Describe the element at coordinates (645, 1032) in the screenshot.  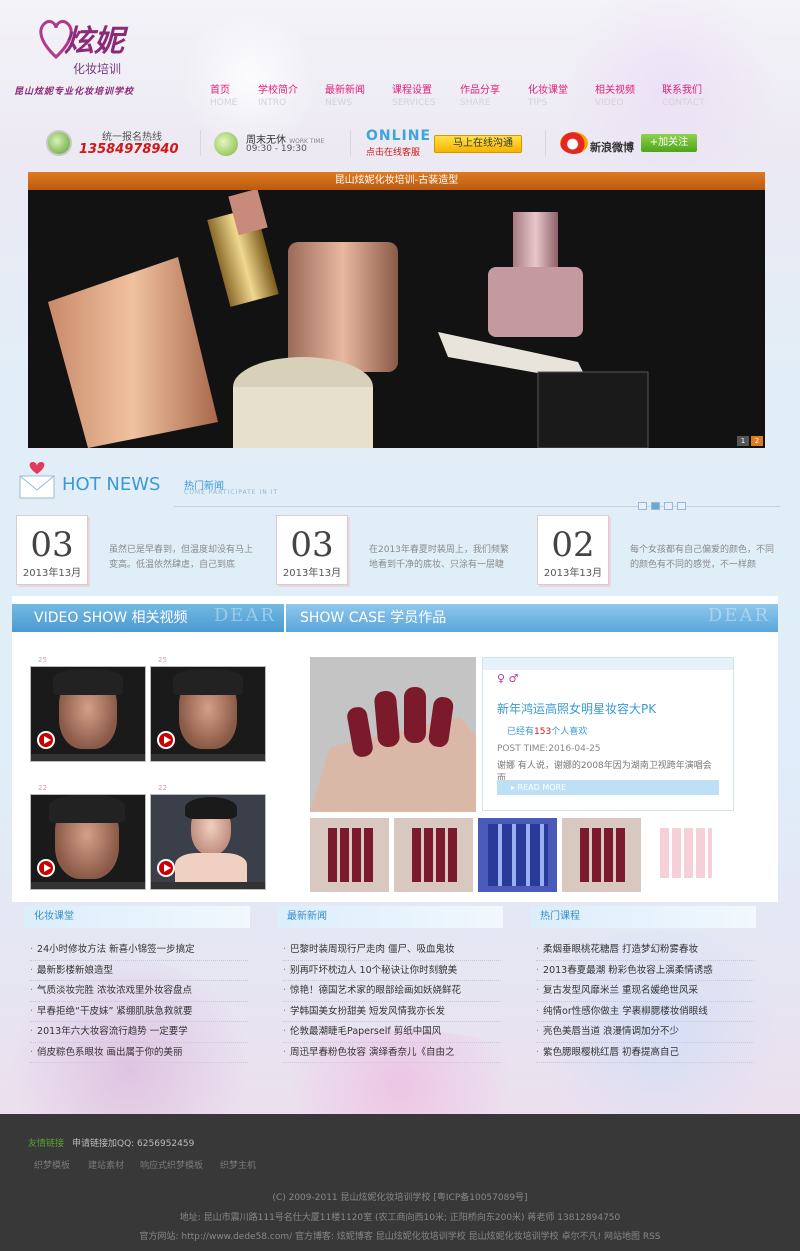
I see `list-item: 亮色美唇当道 浪漫情调加分不少` at that location.